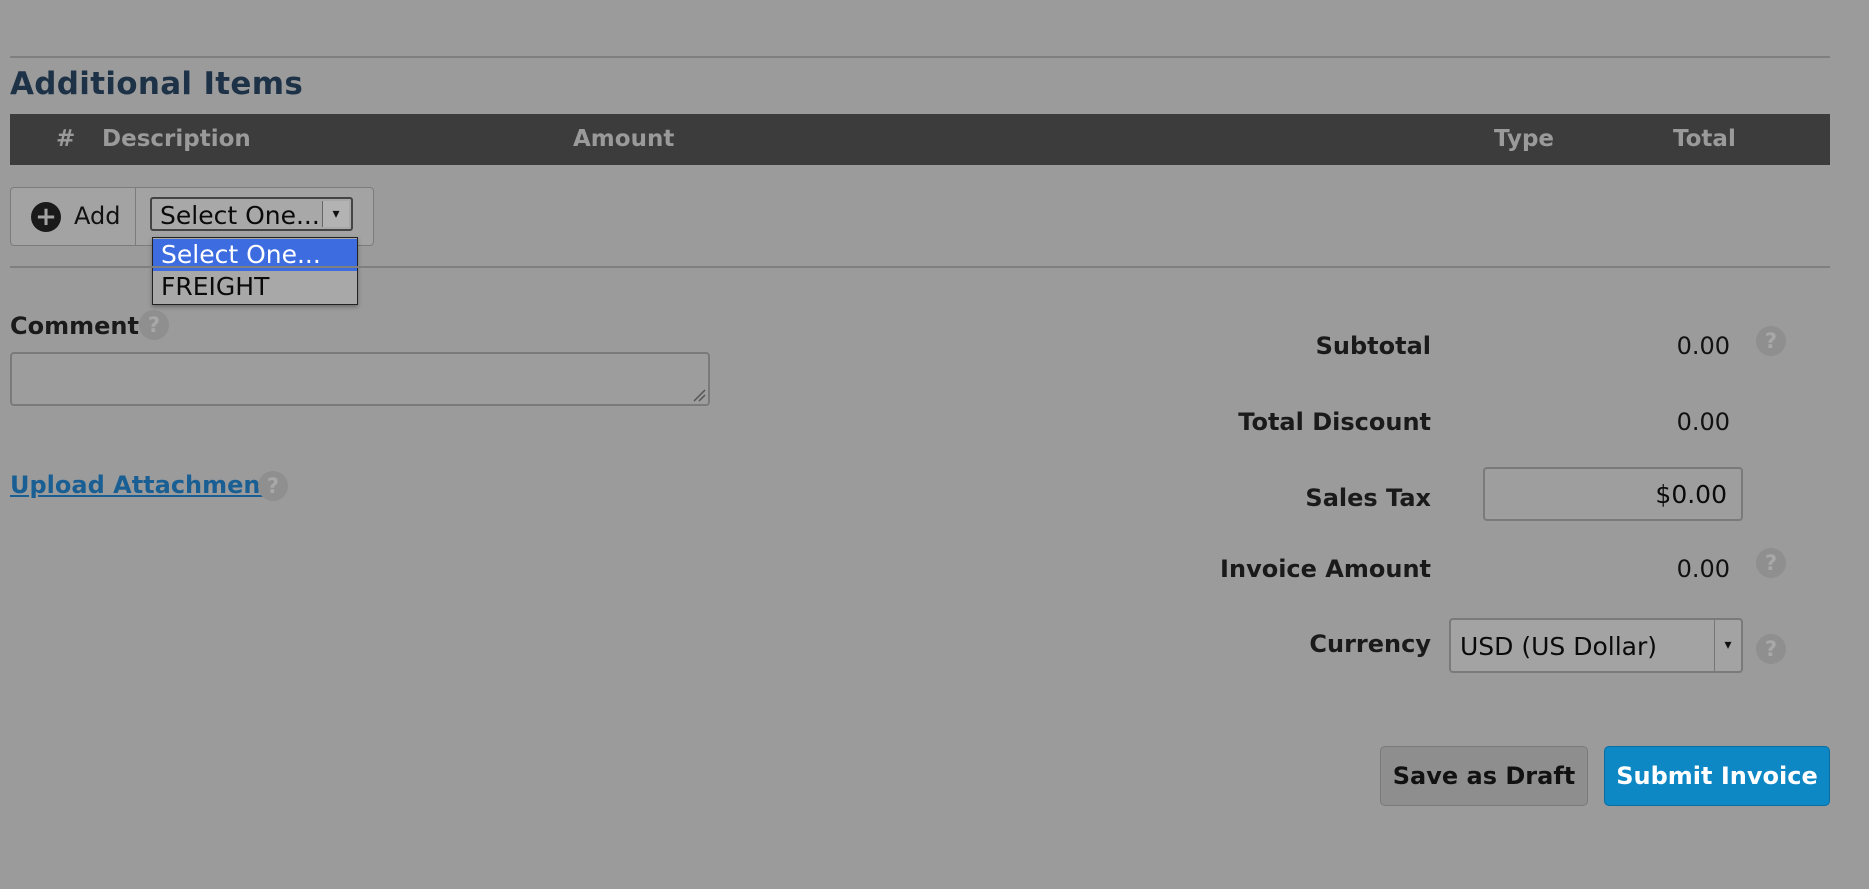 The image size is (1869, 889). Describe the element at coordinates (273, 486) in the screenshot. I see `upload-help-icon: ?` at that location.